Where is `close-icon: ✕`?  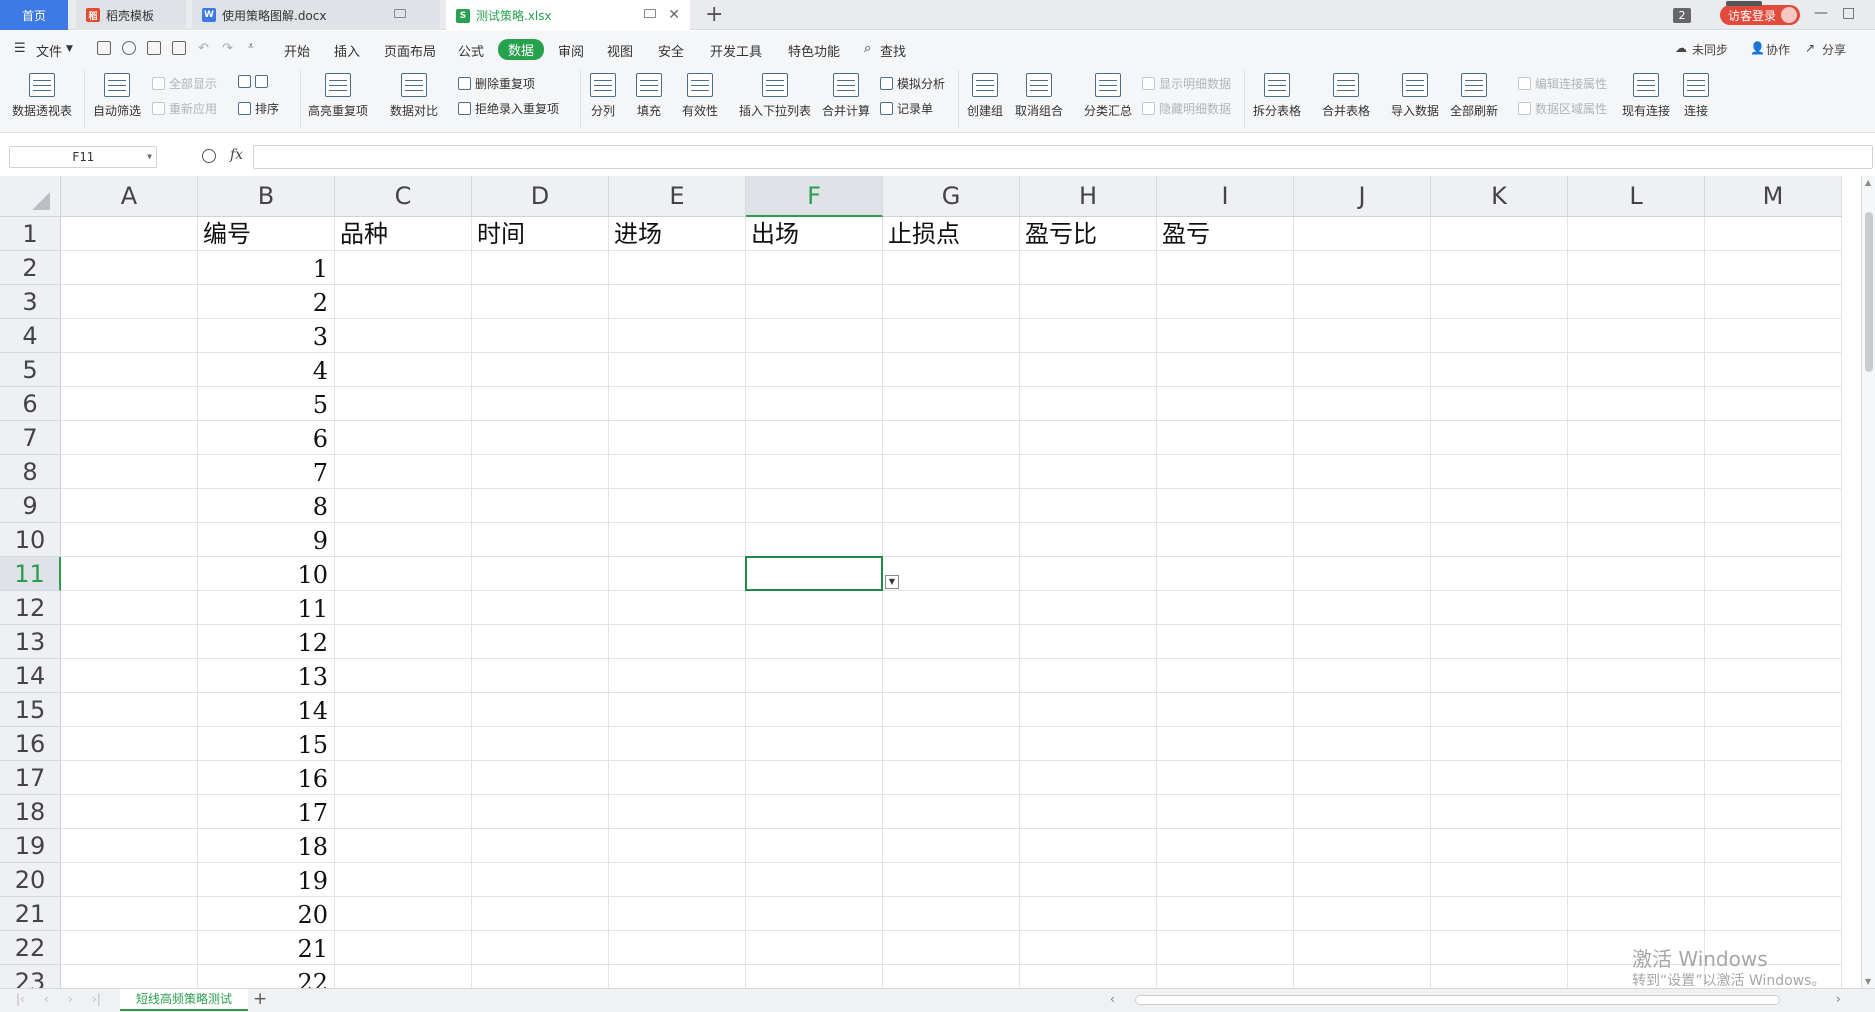 close-icon: ✕ is located at coordinates (674, 15).